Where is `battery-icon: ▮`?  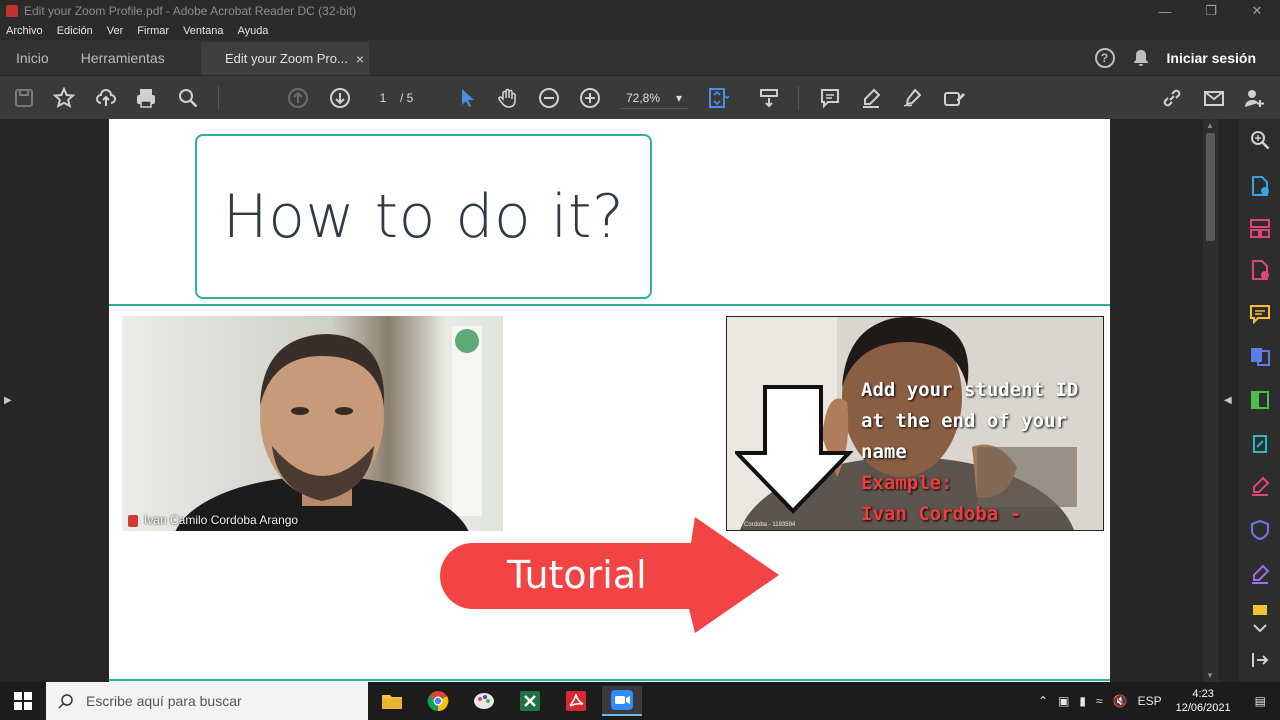 battery-icon: ▮ is located at coordinates (1082, 701).